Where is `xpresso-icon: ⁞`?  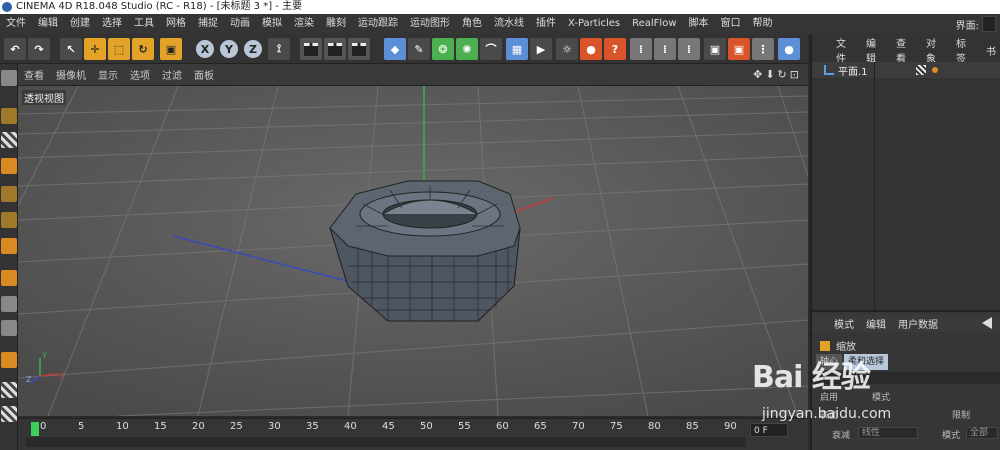 xpresso-icon: ⁞ is located at coordinates (665, 49).